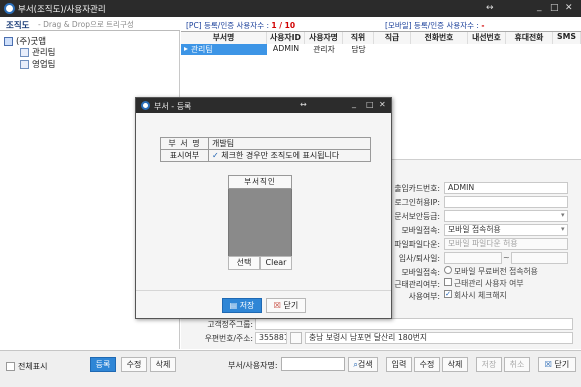 Image resolution: width=581 pixels, height=387 pixels. I want to click on edit2-button: 수정, so click(427, 364).